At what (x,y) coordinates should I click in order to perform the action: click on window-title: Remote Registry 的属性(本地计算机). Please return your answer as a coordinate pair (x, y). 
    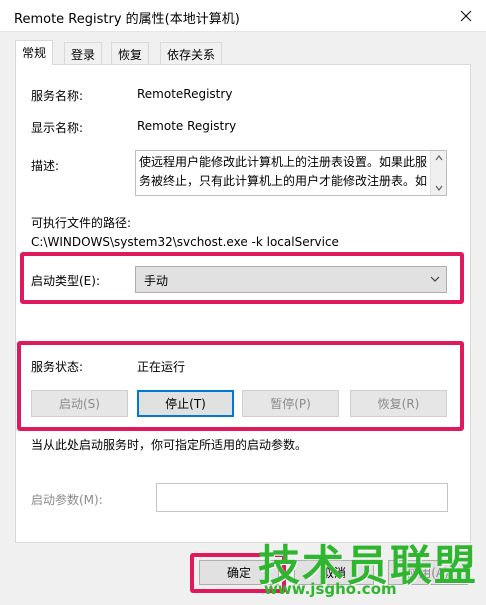
    Looking at the image, I should click on (127, 19).